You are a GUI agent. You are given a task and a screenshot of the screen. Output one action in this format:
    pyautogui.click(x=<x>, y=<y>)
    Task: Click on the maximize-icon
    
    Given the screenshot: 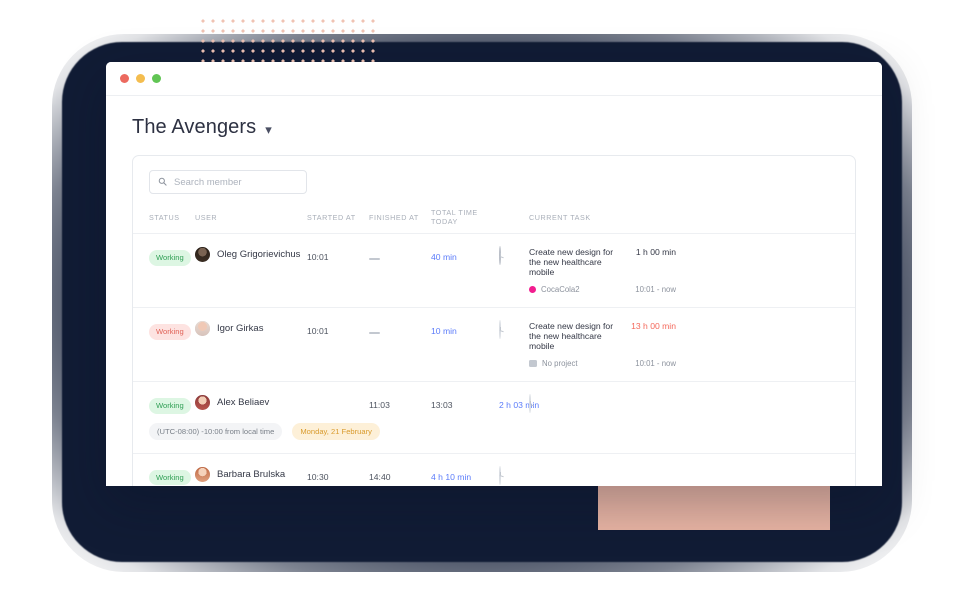 What is the action you would take?
    pyautogui.click(x=156, y=78)
    